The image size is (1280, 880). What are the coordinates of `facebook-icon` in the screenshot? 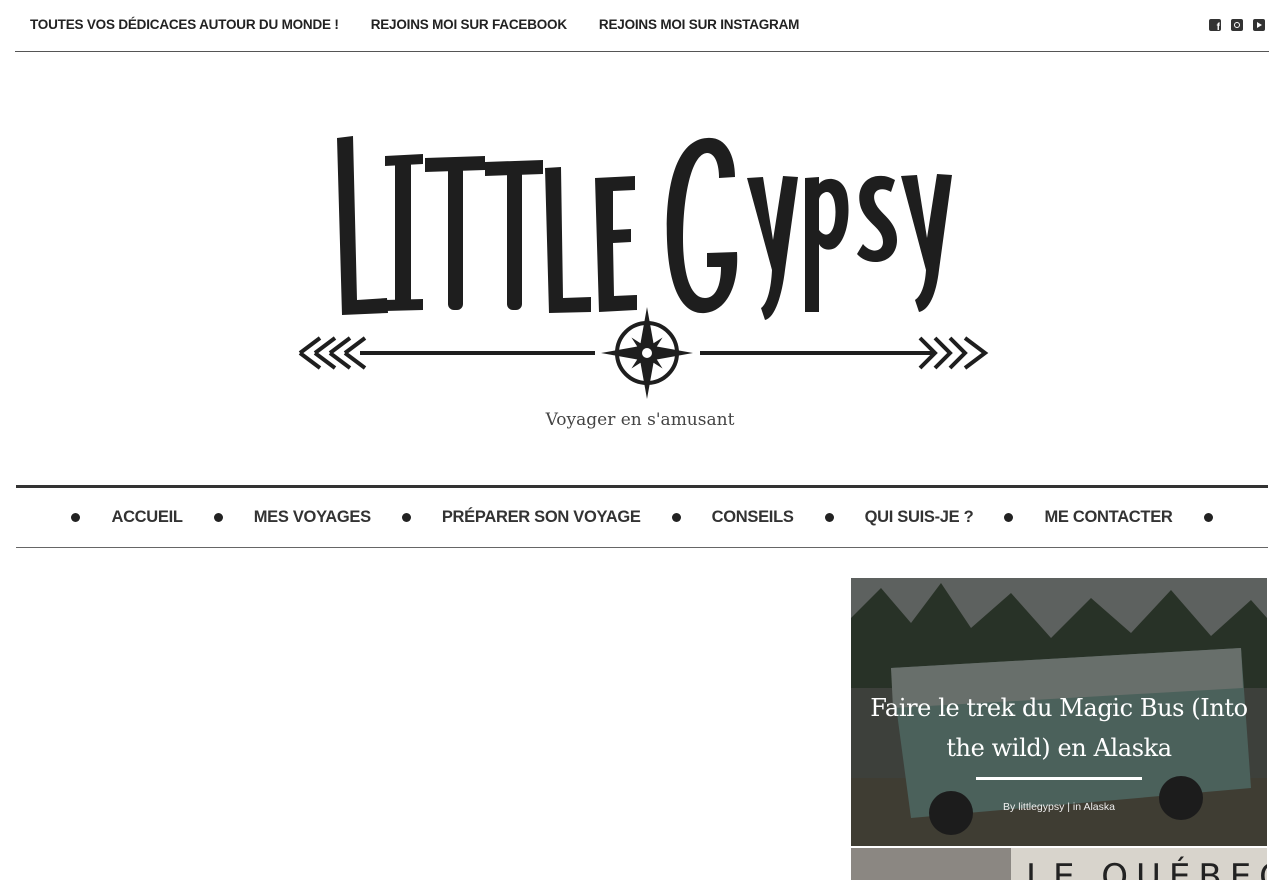 It's located at (1215, 26).